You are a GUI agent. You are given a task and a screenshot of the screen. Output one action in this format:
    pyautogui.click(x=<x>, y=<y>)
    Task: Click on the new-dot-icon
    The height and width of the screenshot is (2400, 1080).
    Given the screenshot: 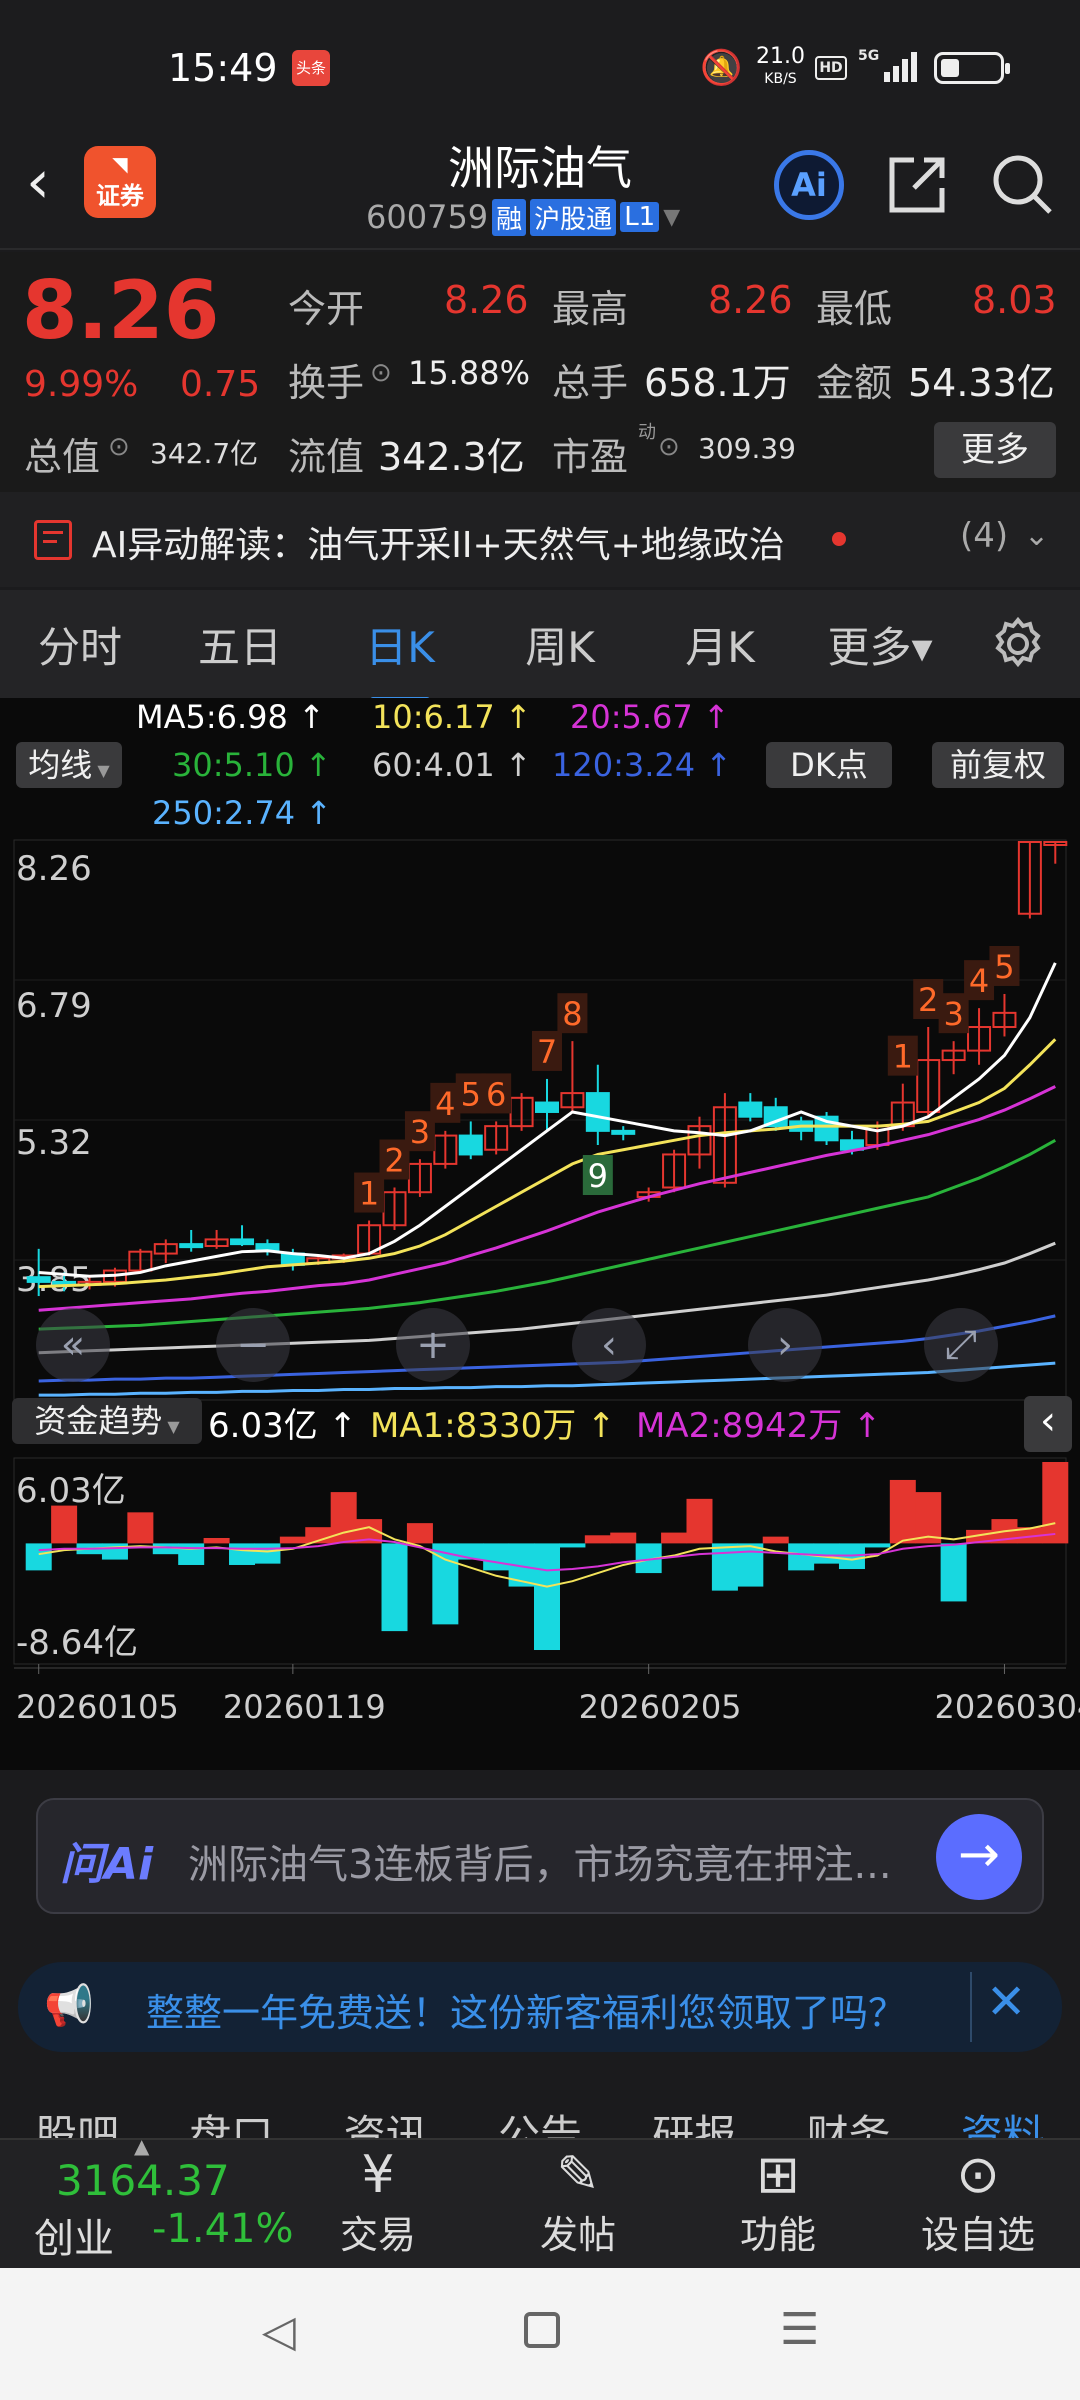 What is the action you would take?
    pyautogui.click(x=839, y=539)
    